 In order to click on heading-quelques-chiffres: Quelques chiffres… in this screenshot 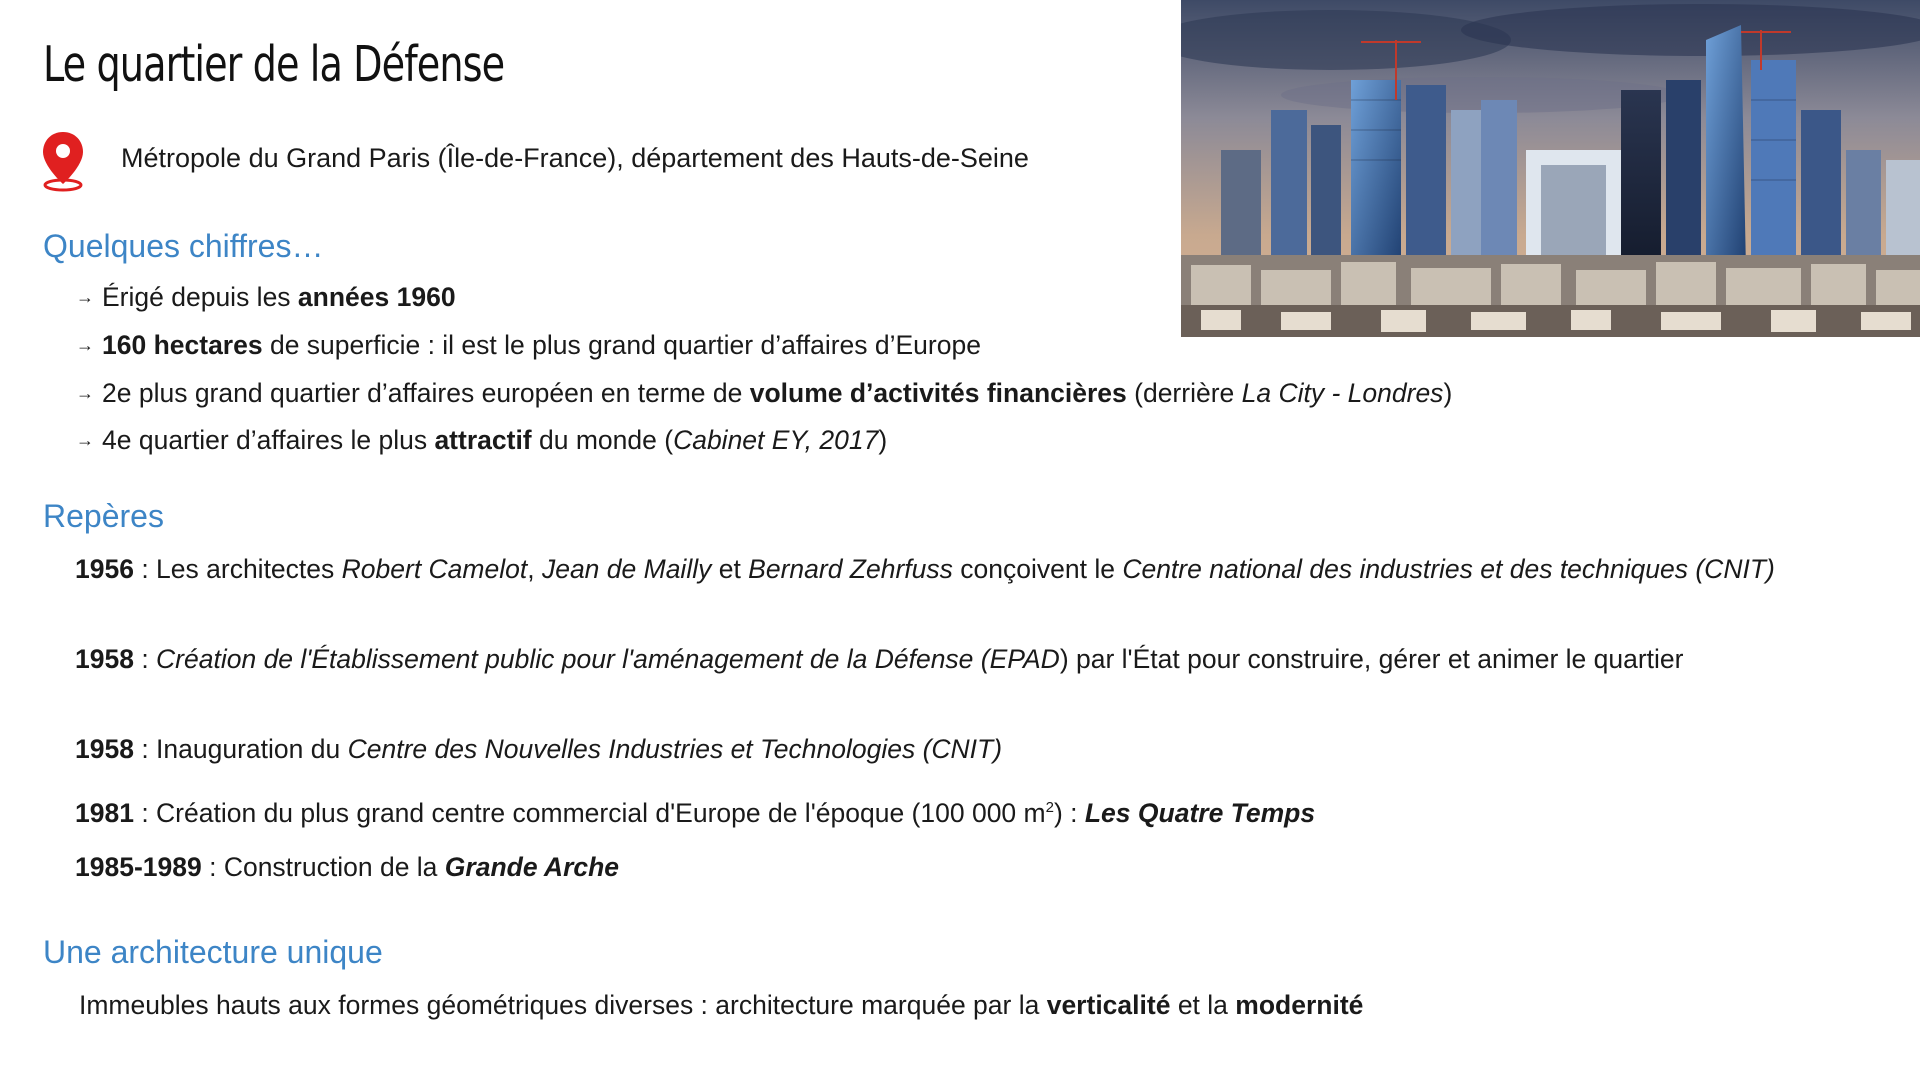, I will do `click(183, 246)`.